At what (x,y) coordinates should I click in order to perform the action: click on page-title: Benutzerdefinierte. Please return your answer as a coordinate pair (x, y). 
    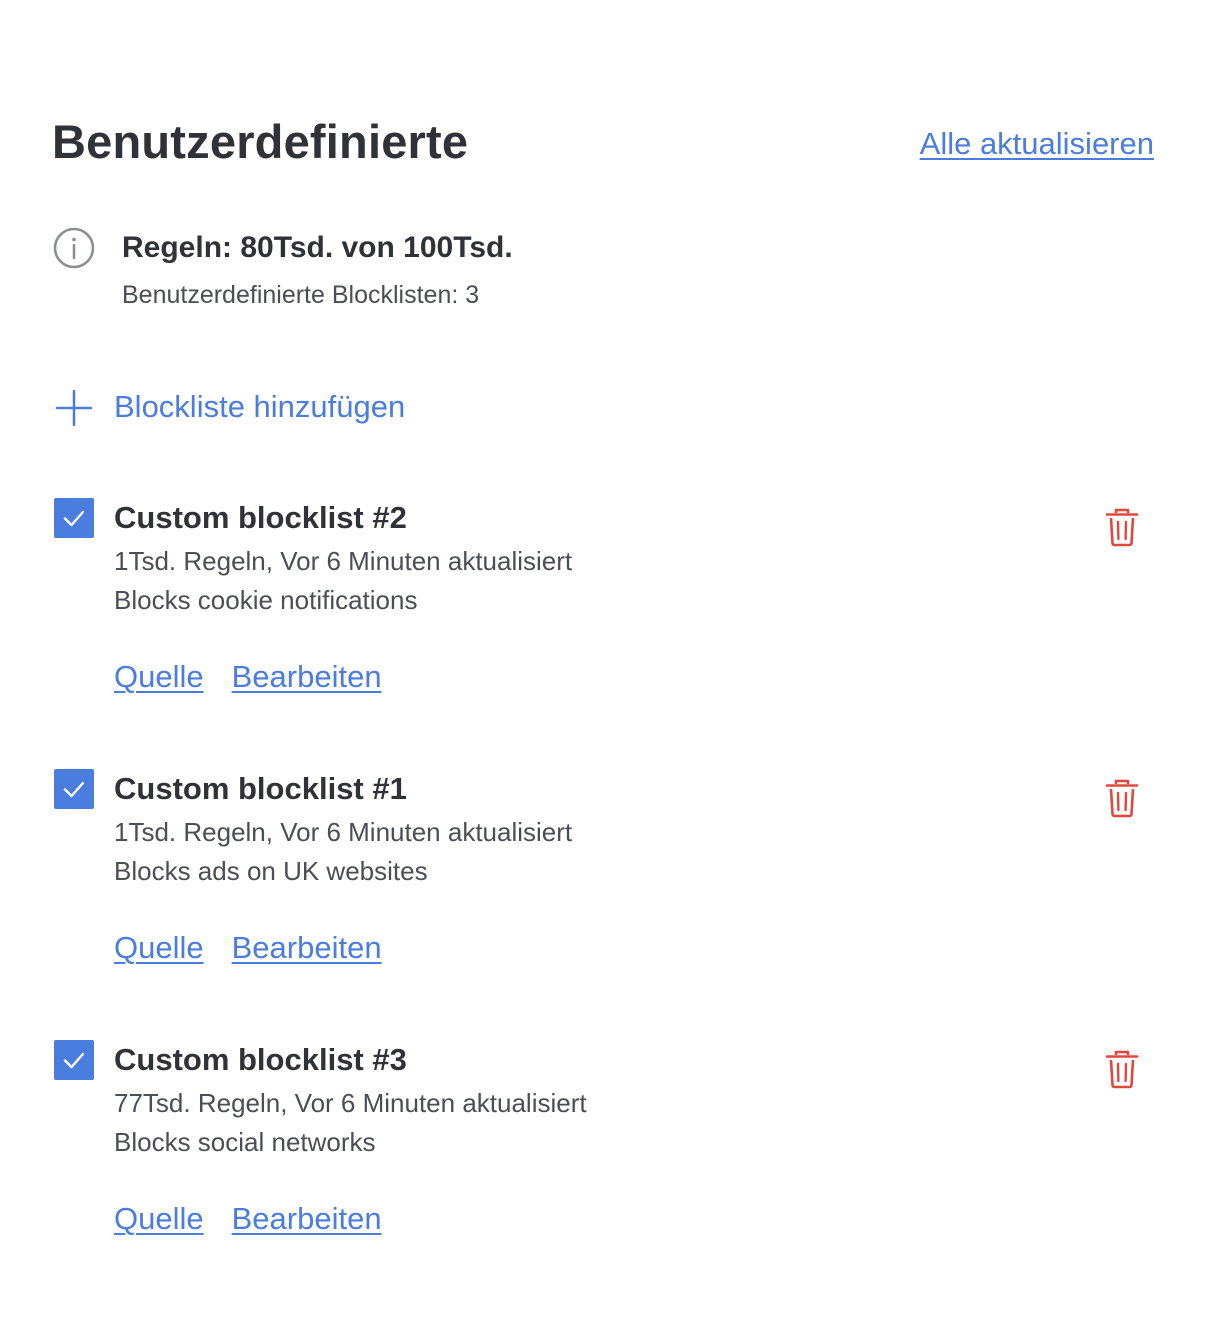
    Looking at the image, I should click on (260, 141).